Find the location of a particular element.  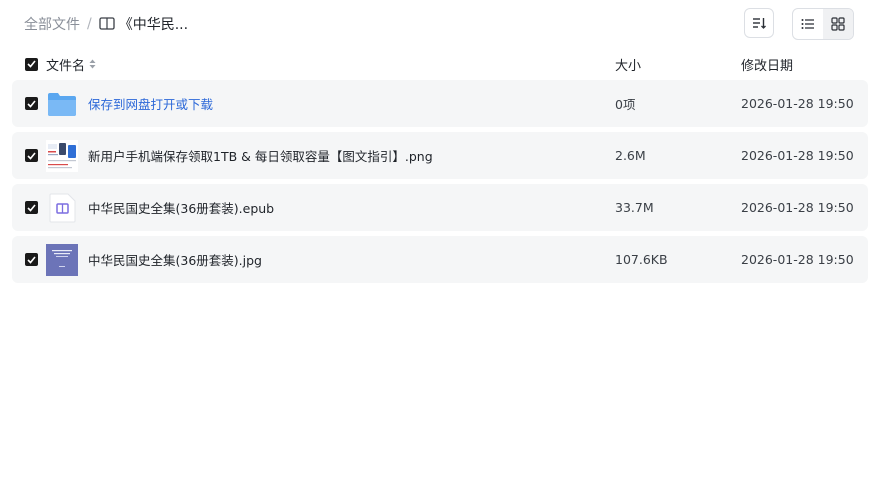

file-name-link: 保存到网盘打开或下载 is located at coordinates (150, 103).